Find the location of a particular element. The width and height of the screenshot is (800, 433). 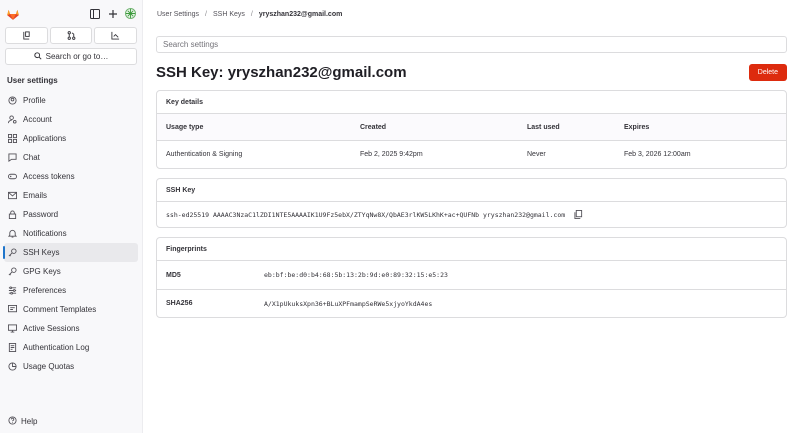

key-details-heading: Key details is located at coordinates (471, 102).